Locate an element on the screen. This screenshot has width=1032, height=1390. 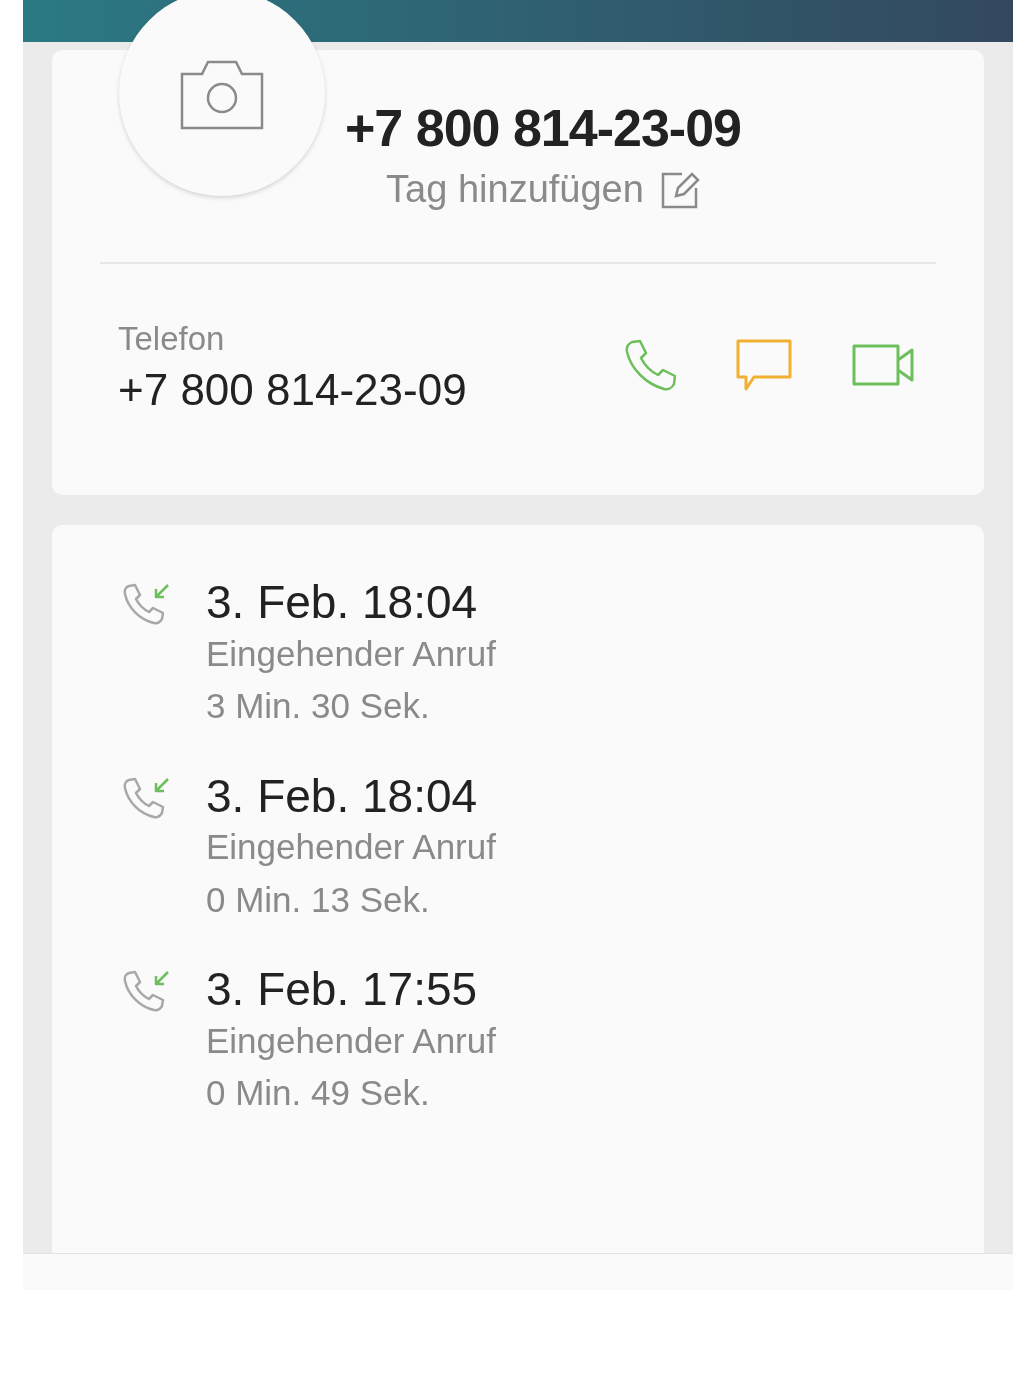
call-duration: 0 Min. 13 Sek. is located at coordinates (318, 899).